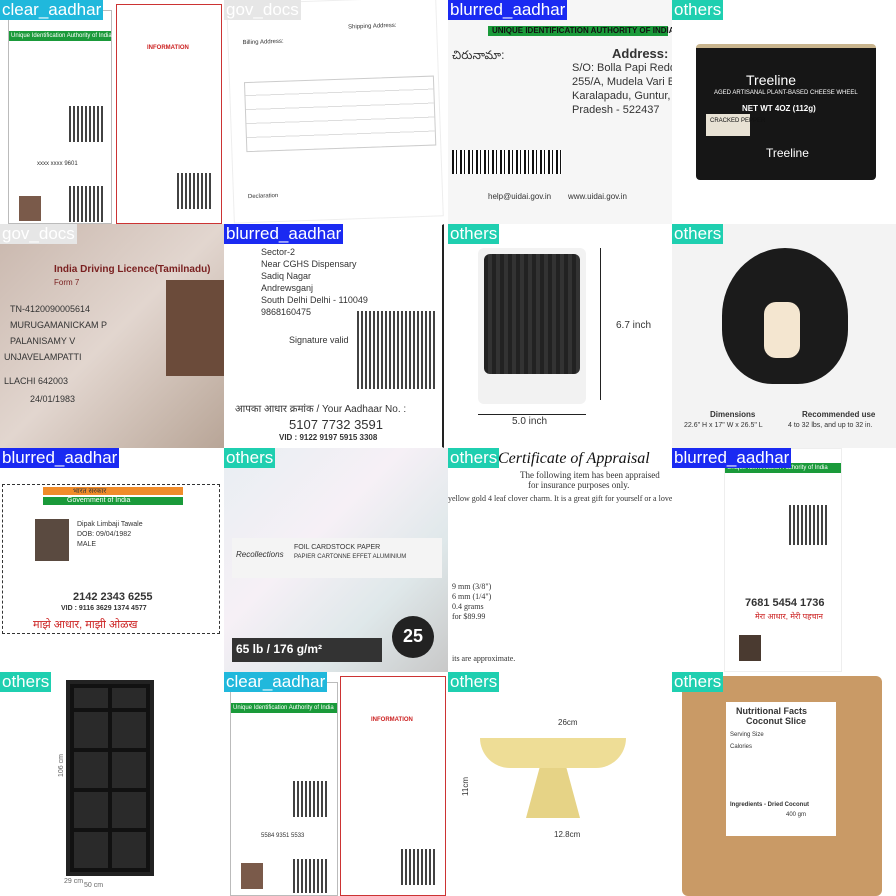 The height and width of the screenshot is (896, 896). Describe the element at coordinates (393, 786) in the screenshot. I see `aadhaar-back: INFORMATION` at that location.